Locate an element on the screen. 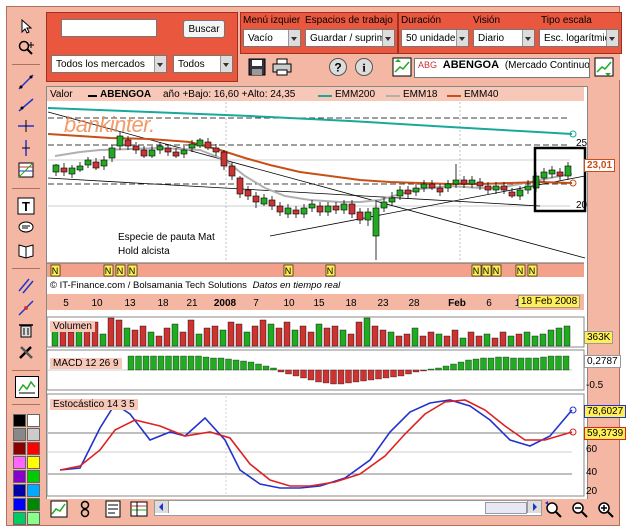 This screenshot has height=530, width=628. ray-icon is located at coordinates (26, 104).